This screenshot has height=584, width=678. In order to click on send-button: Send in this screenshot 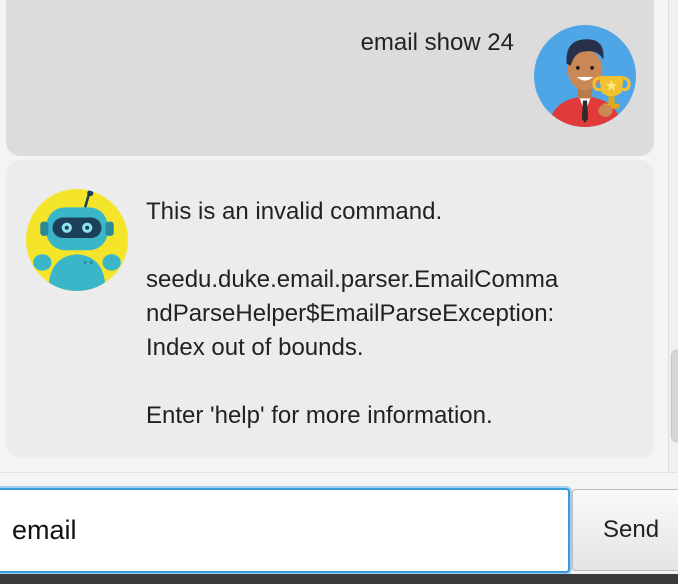, I will do `click(625, 530)`.